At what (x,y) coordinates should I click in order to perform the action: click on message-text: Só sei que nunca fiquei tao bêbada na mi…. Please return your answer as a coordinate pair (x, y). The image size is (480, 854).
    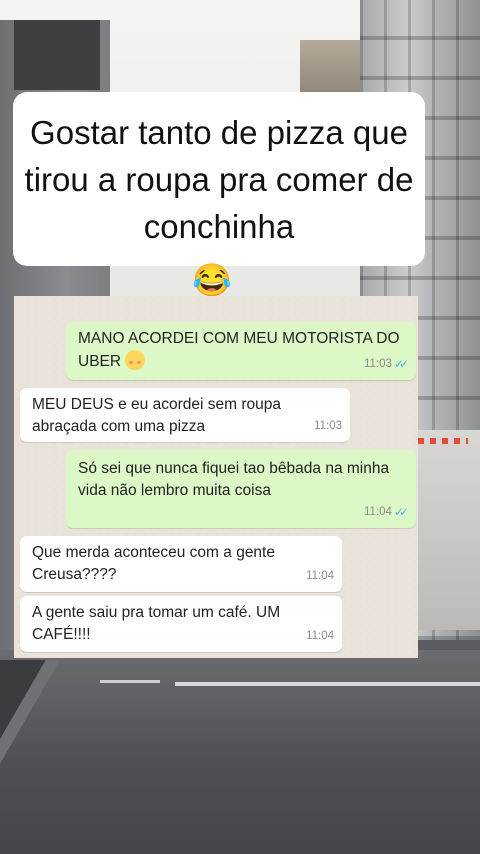
    Looking at the image, I should click on (234, 479).